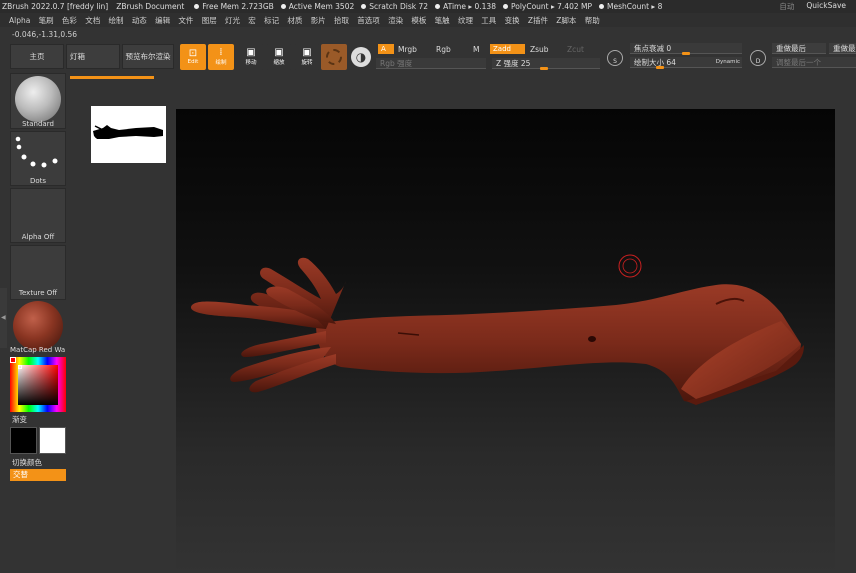  I want to click on menu-item: 拾取, so click(341, 20).